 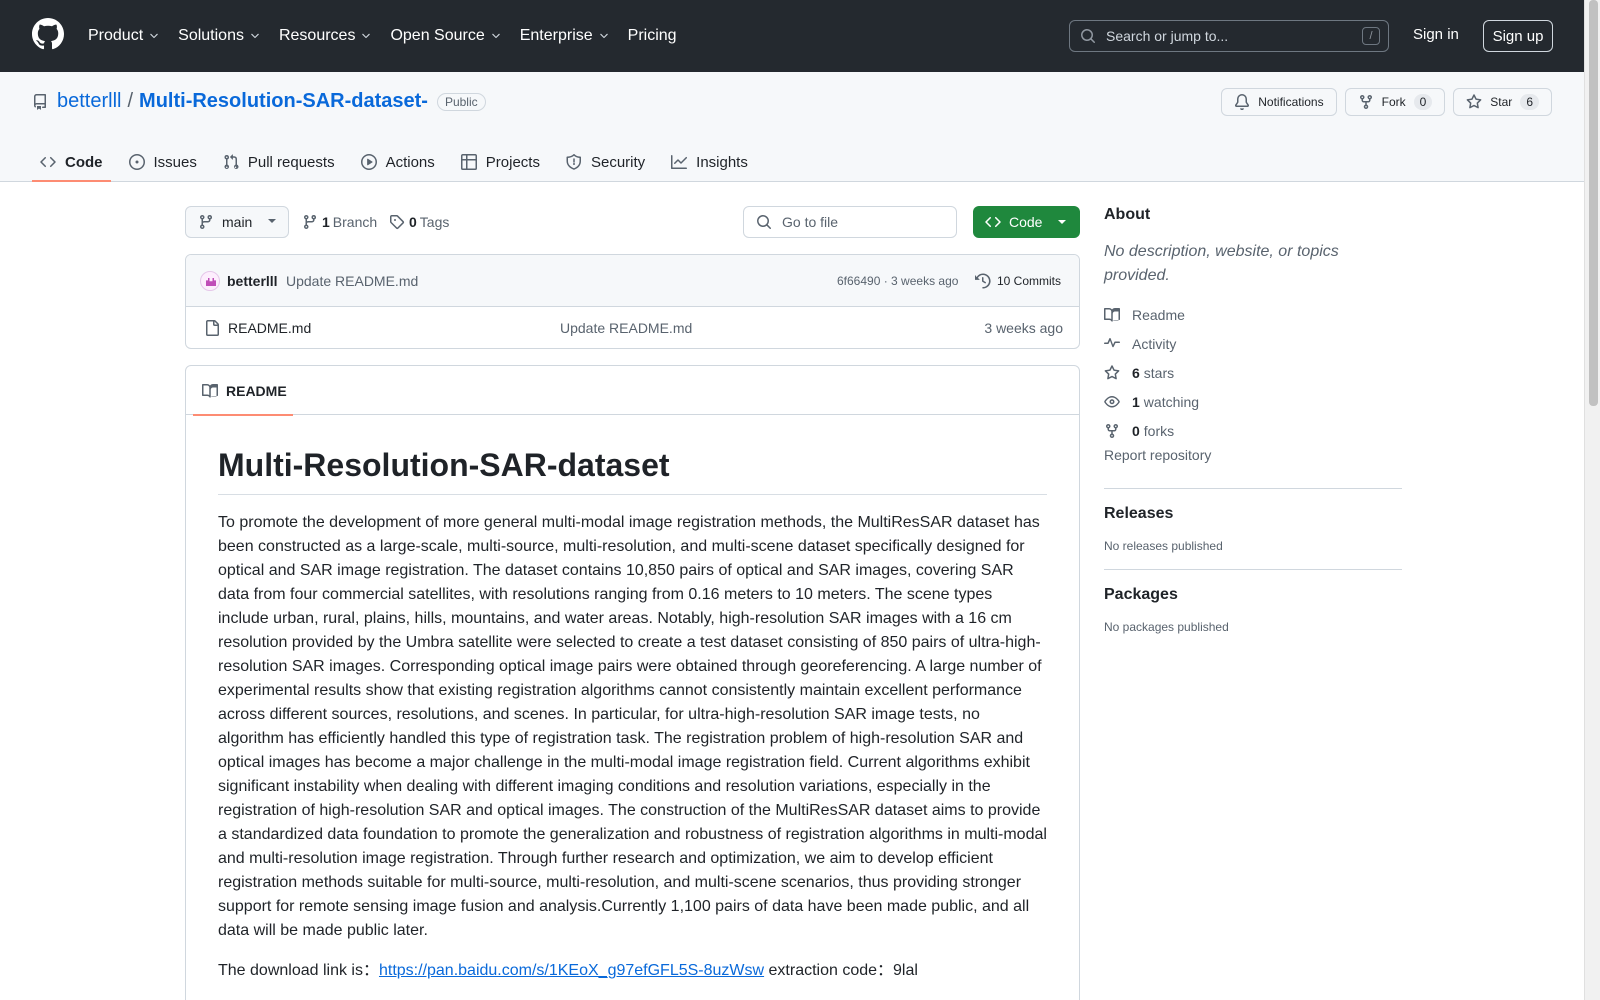 What do you see at coordinates (1112, 342) in the screenshot?
I see `pulse-icon` at bounding box center [1112, 342].